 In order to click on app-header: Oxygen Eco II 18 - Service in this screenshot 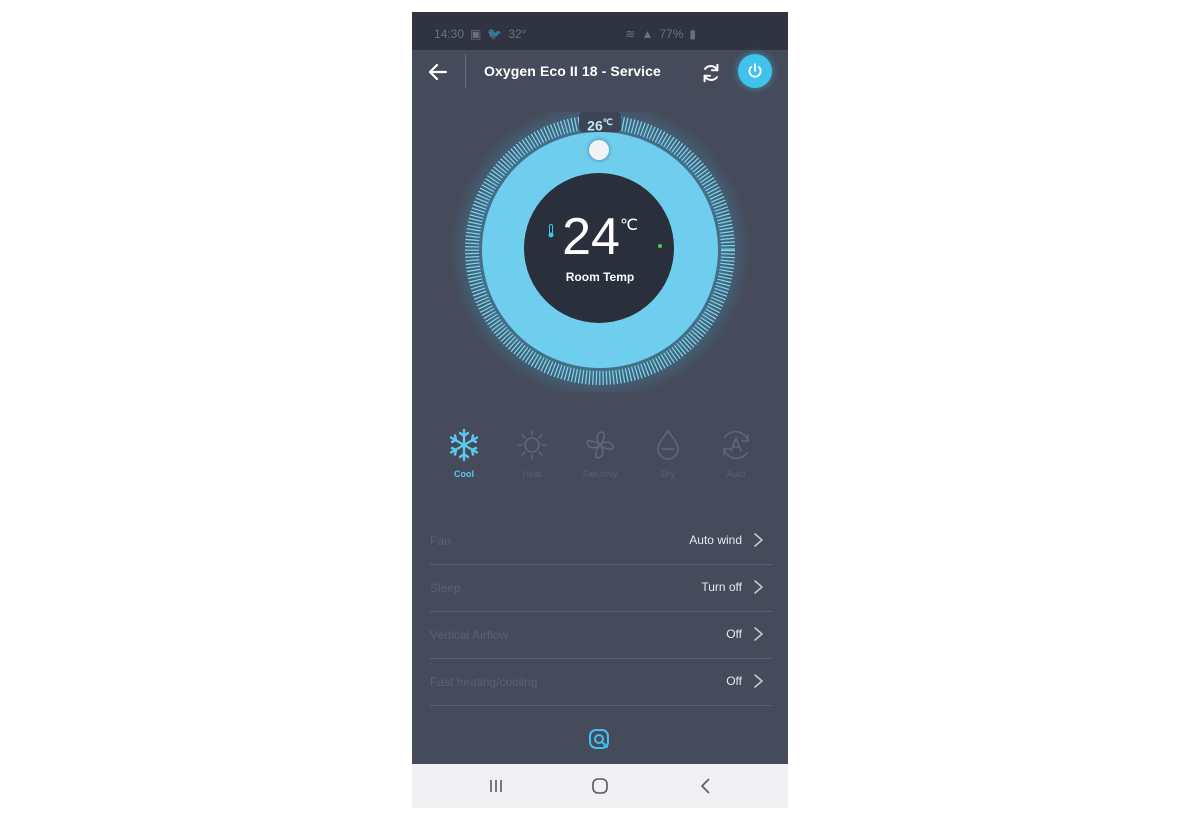, I will do `click(600, 67)`.